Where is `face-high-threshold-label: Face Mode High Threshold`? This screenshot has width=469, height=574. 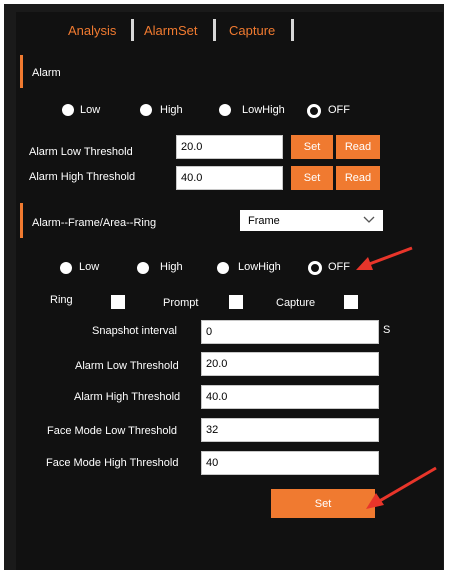 face-high-threshold-label: Face Mode High Threshold is located at coordinates (112, 463).